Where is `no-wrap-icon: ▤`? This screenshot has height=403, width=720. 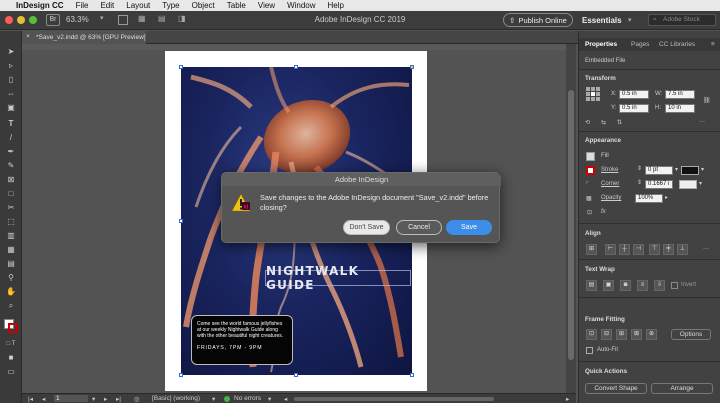 no-wrap-icon: ▤ is located at coordinates (591, 285).